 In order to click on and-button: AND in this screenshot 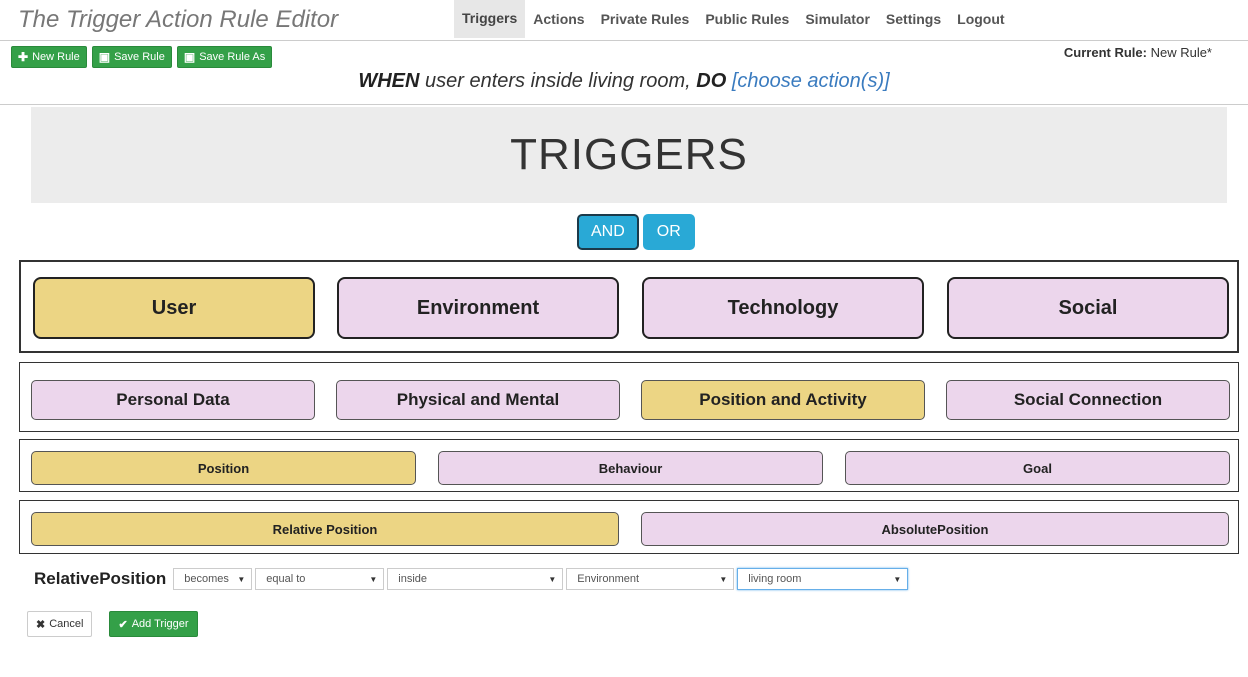, I will do `click(608, 232)`.